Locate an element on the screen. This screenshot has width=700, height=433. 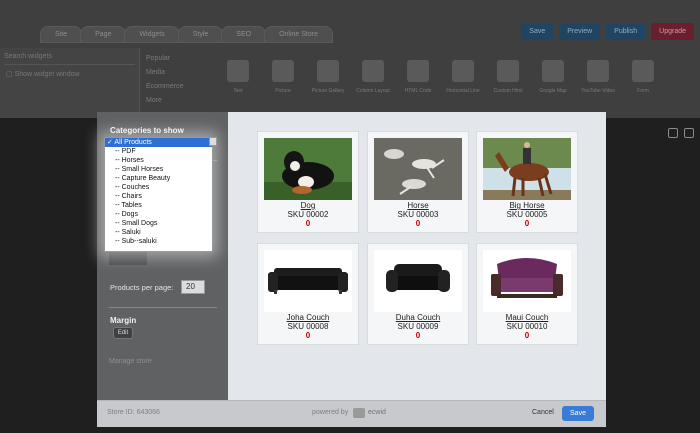
product-name: Horse is located at coordinates (418, 205).